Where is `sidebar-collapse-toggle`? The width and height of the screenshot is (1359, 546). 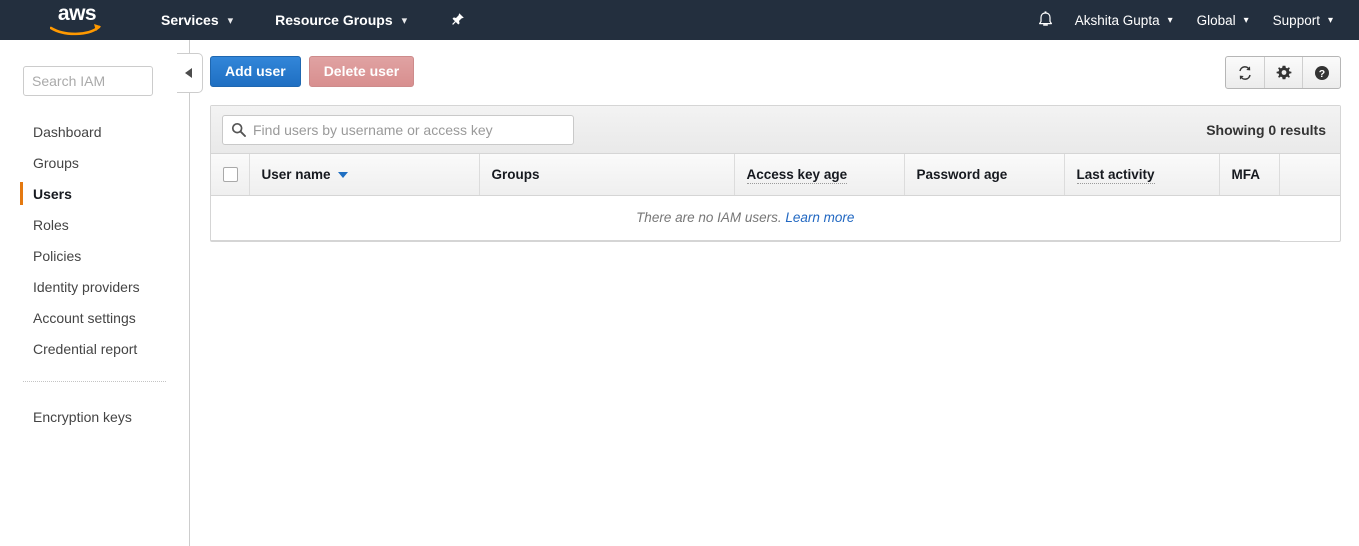 sidebar-collapse-toggle is located at coordinates (190, 73).